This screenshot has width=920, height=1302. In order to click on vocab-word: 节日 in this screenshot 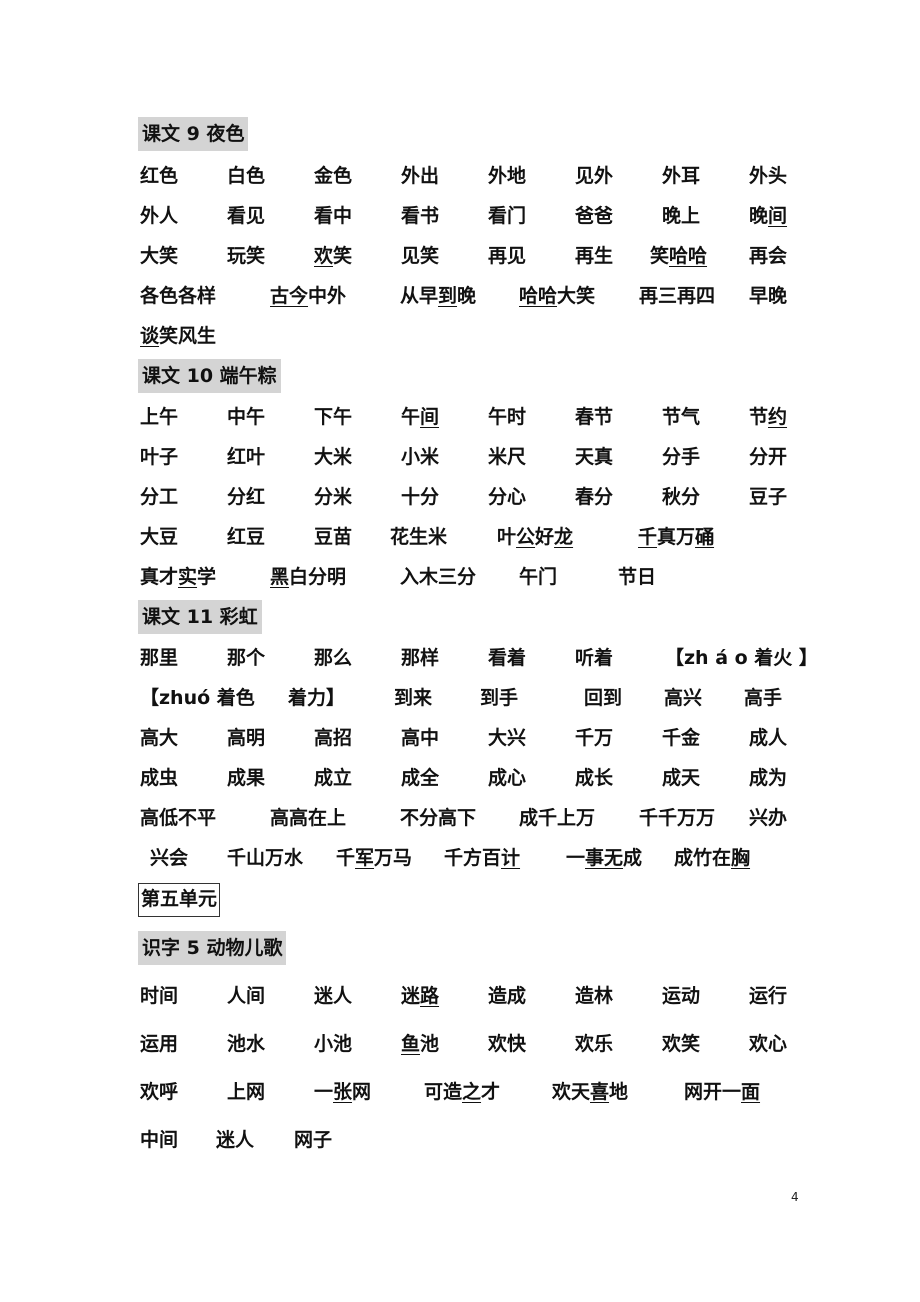, I will do `click(637, 577)`.